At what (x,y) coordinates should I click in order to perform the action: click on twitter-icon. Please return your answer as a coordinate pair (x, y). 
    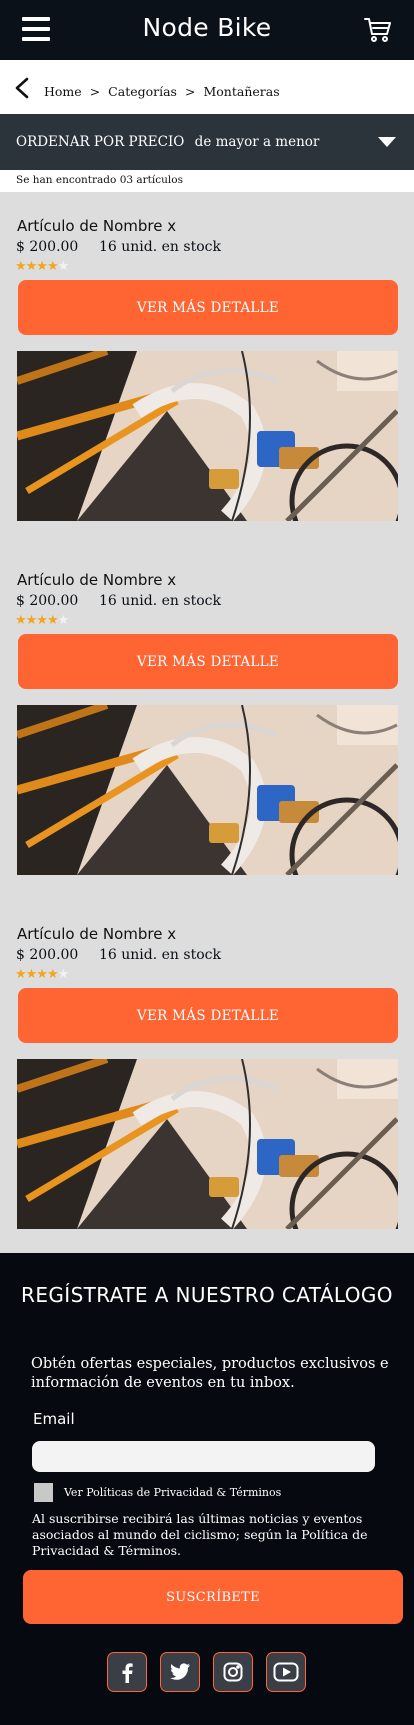
    Looking at the image, I should click on (180, 1672).